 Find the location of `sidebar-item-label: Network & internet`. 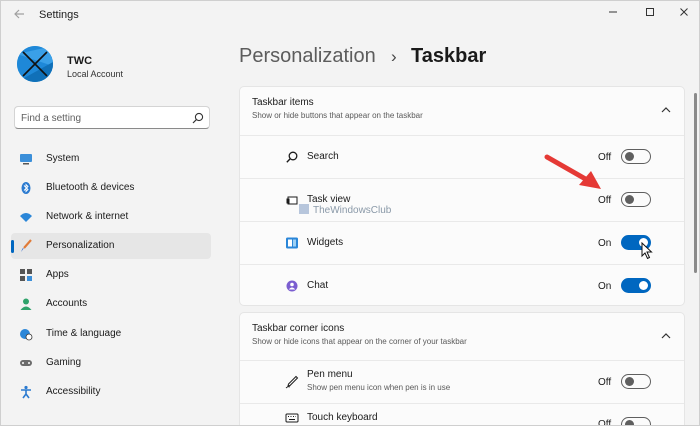

sidebar-item-label: Network & internet is located at coordinates (87, 216).